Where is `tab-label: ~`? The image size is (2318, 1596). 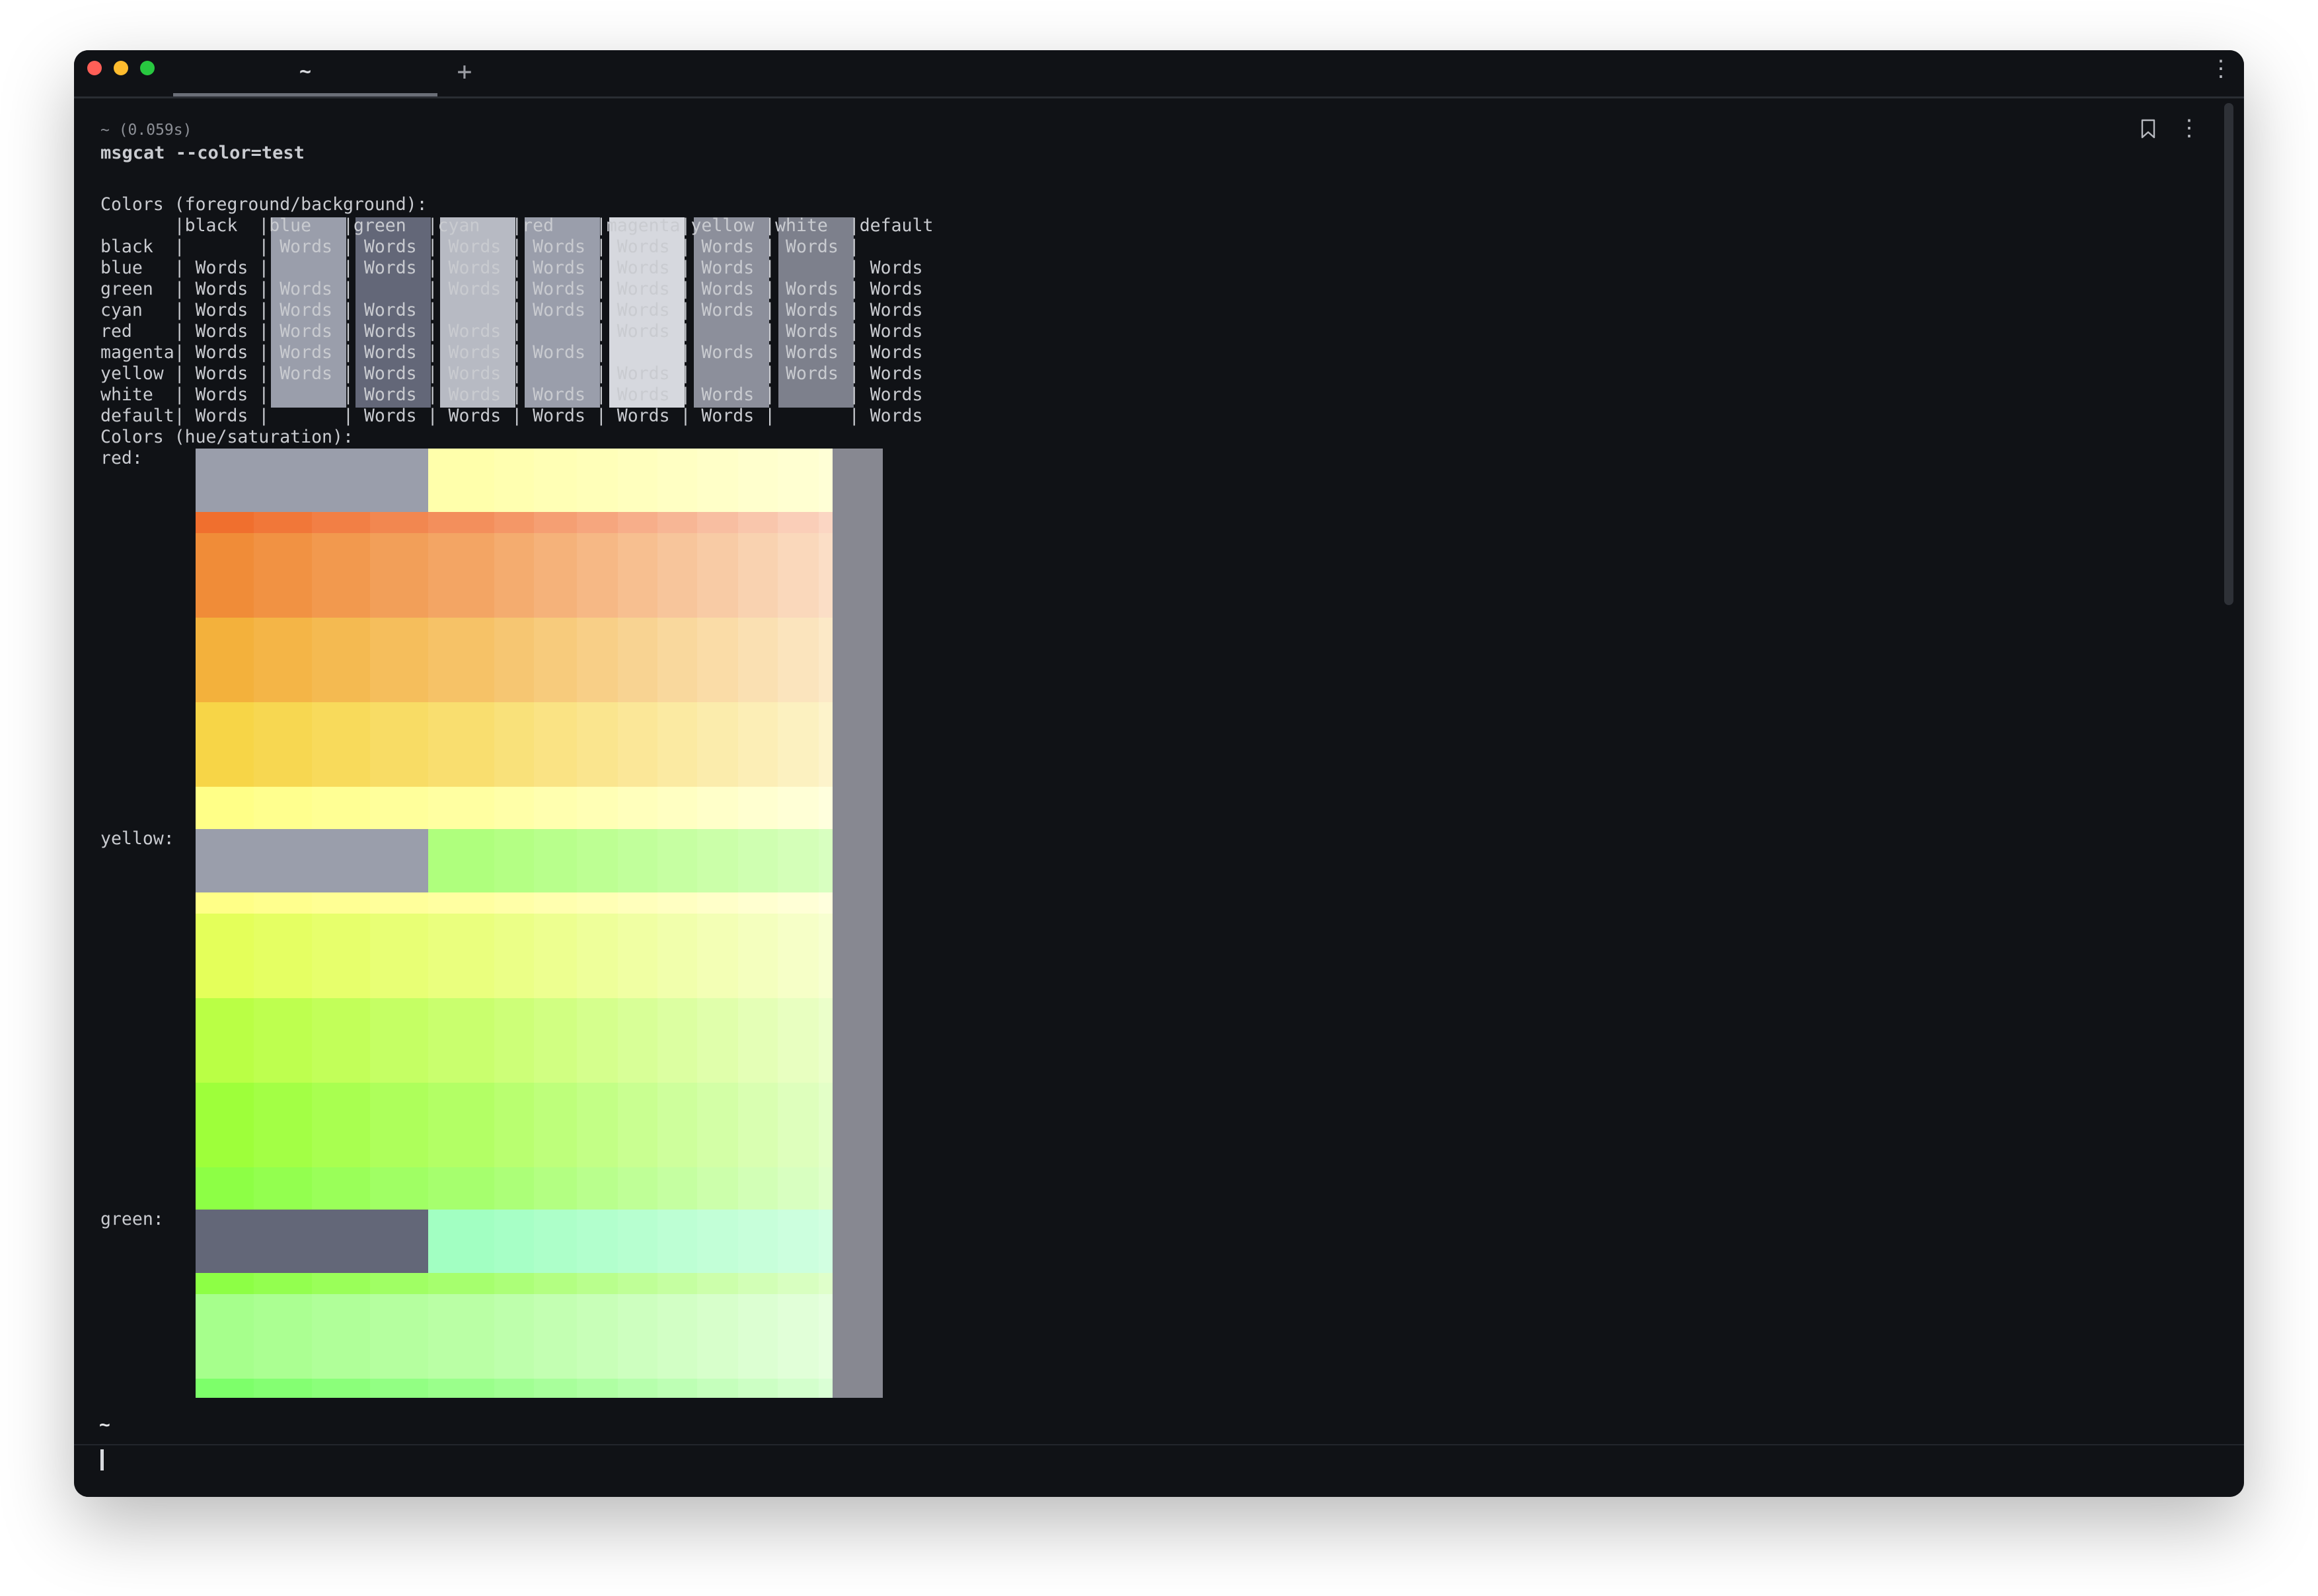 tab-label: ~ is located at coordinates (305, 71).